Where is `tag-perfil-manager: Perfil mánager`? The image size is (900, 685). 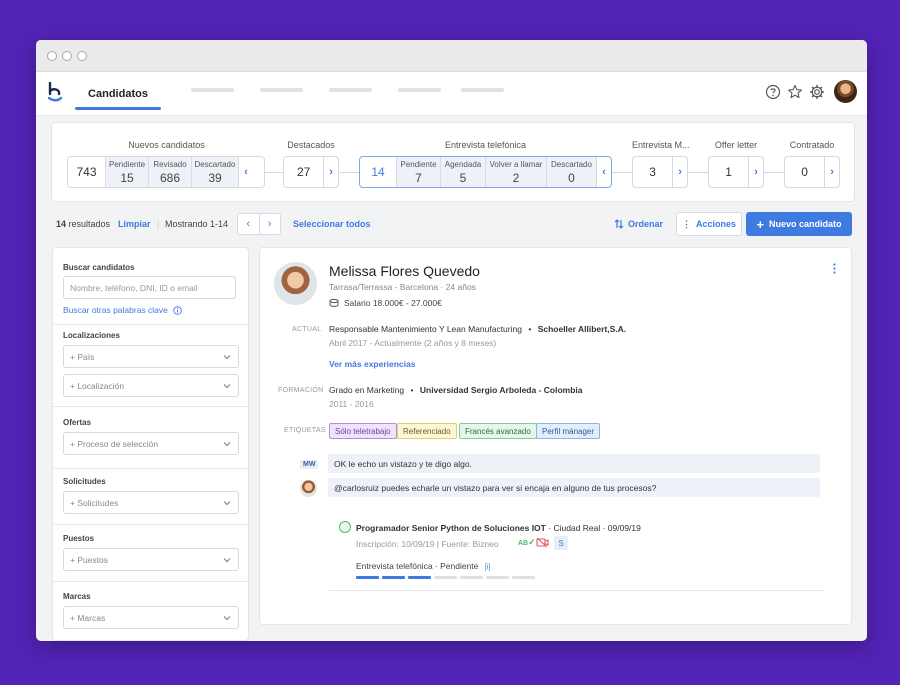
tag-perfil-manager: Perfil mánager is located at coordinates (568, 431).